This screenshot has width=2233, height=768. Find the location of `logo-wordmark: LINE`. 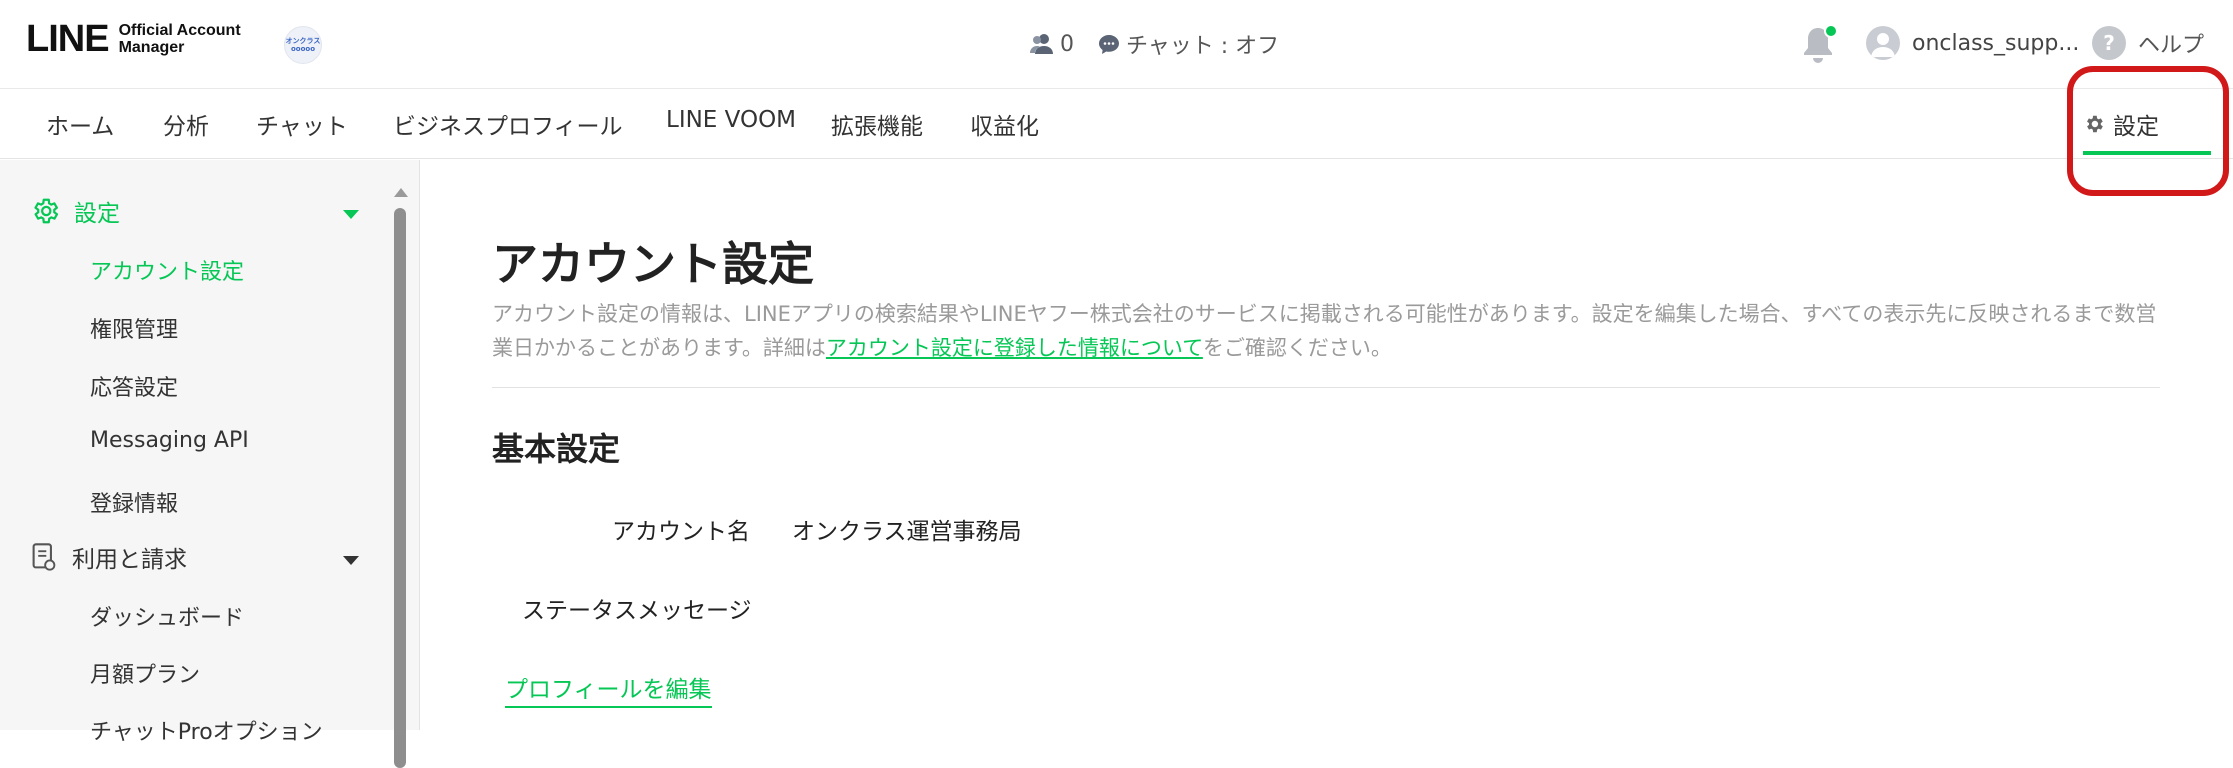

logo-wordmark: LINE is located at coordinates (68, 39).